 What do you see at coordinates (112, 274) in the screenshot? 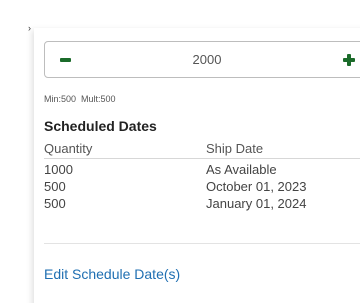
I see `edit-schedule-dates-link: Edit Schedule Date(s)` at bounding box center [112, 274].